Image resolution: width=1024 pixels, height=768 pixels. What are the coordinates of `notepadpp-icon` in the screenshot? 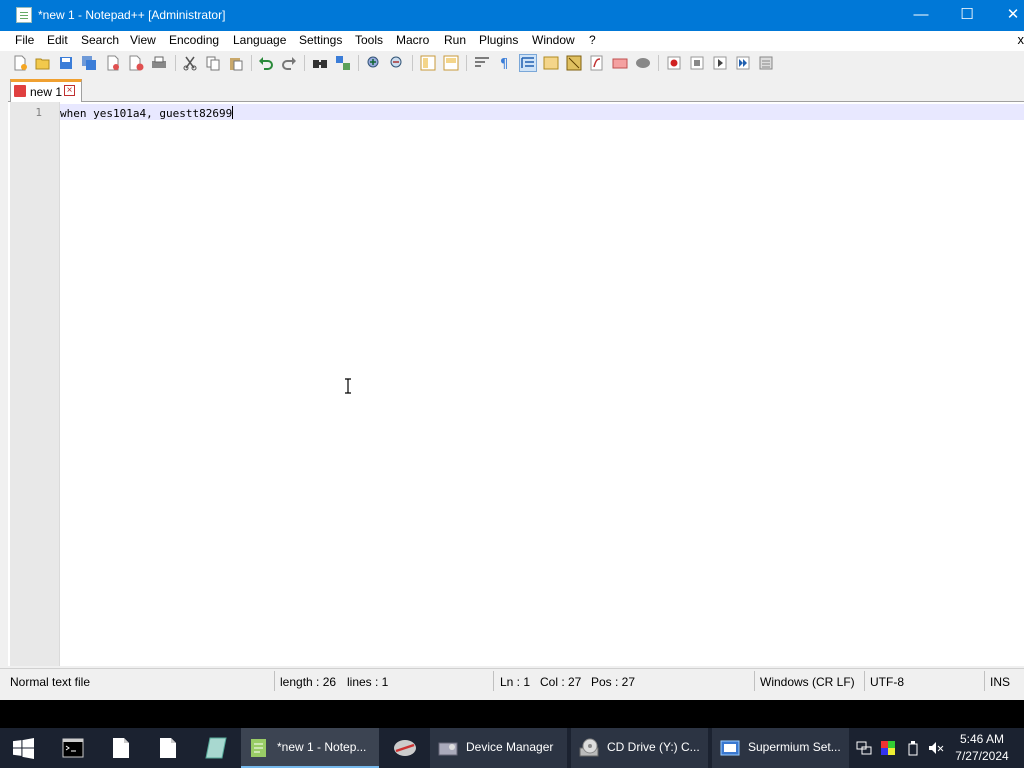 It's located at (258, 748).